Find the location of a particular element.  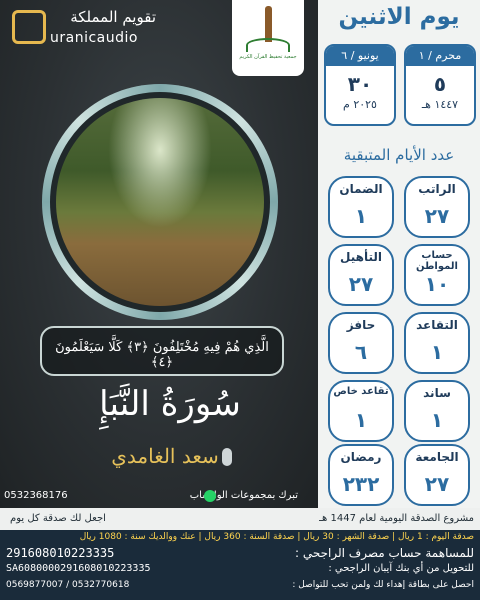

charity-slogan: اجعل لك صدقة كل يوم is located at coordinates (58, 518).